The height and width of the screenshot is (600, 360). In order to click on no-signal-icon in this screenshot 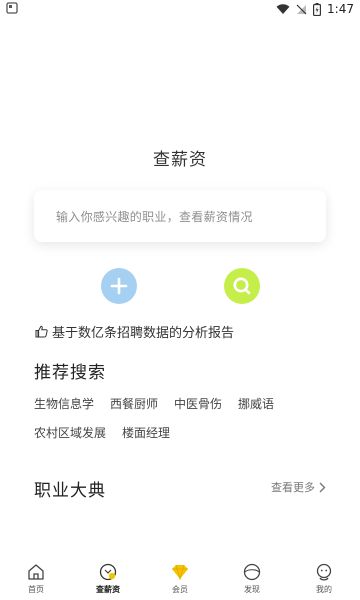, I will do `click(301, 9)`.